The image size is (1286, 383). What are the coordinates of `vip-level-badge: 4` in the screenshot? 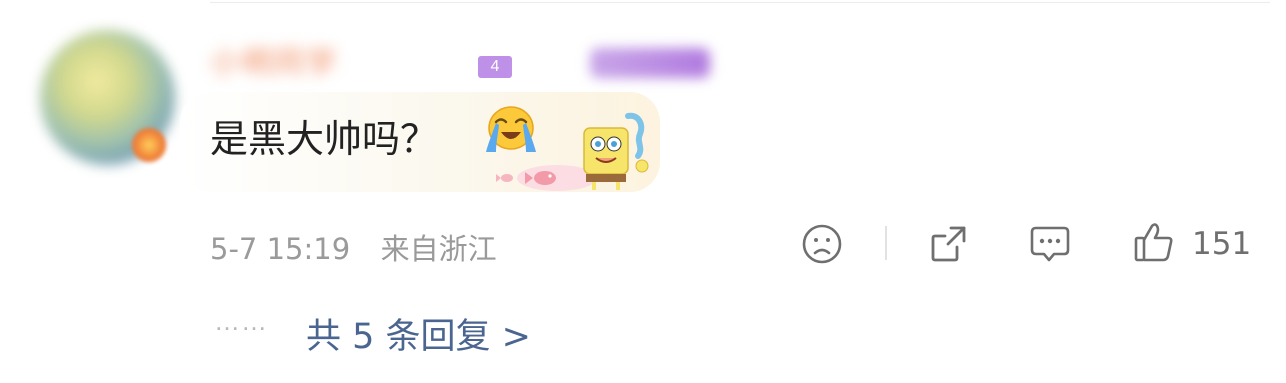 It's located at (495, 67).